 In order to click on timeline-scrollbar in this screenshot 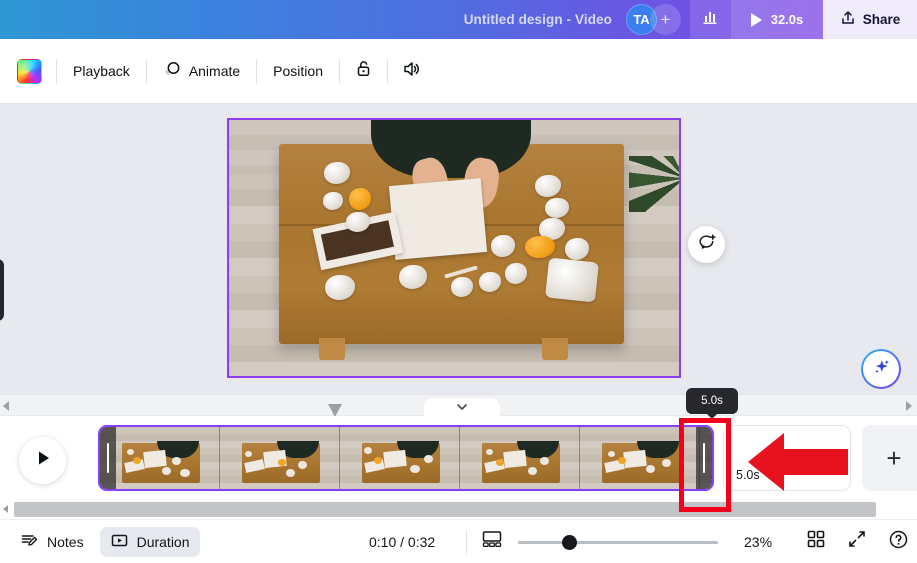, I will do `click(458, 509)`.